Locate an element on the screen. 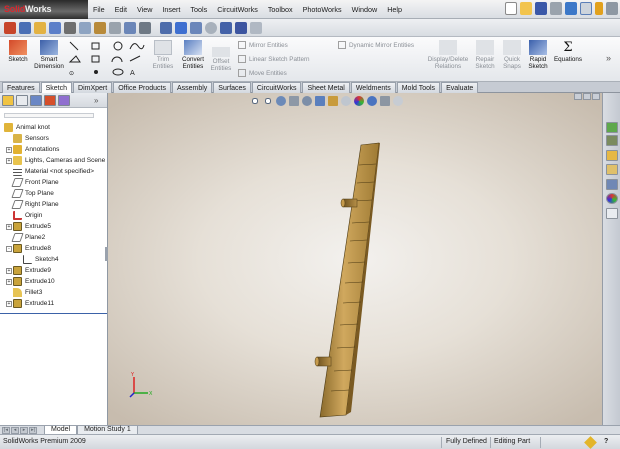  solidworks-logo: Solid Works is located at coordinates (44, 9).